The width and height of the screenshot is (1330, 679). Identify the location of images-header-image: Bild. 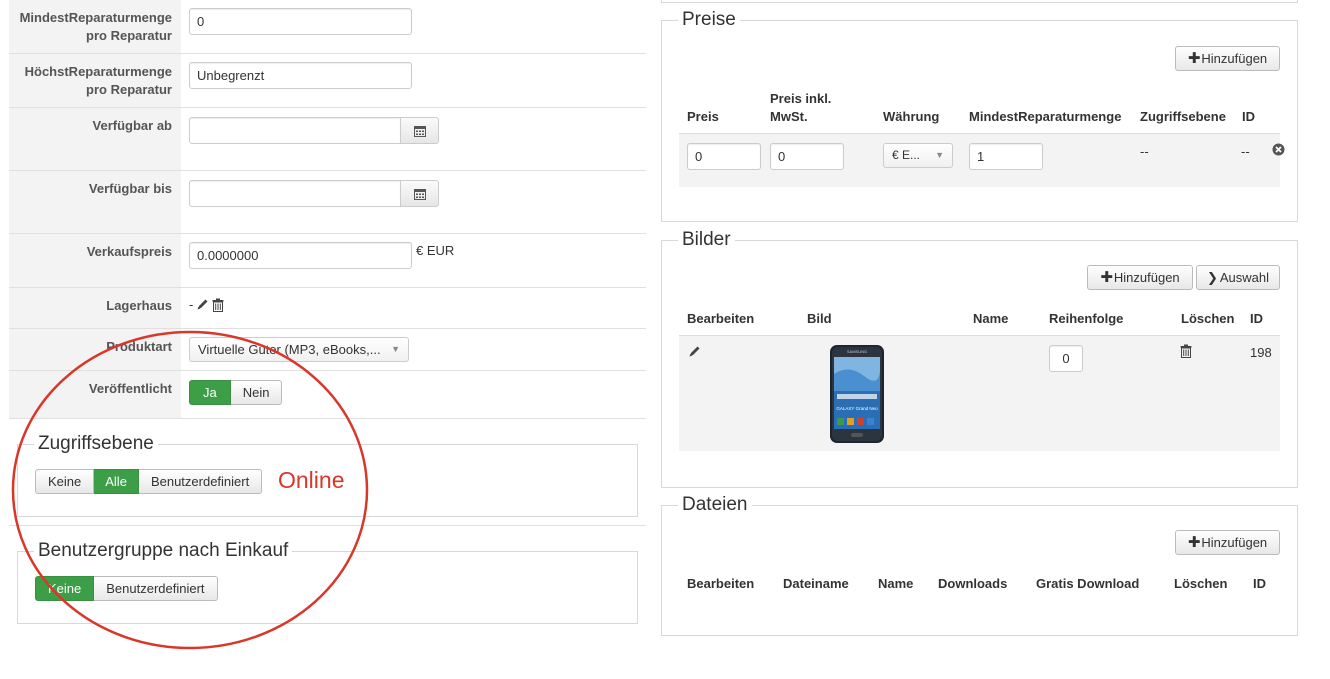
(819, 318).